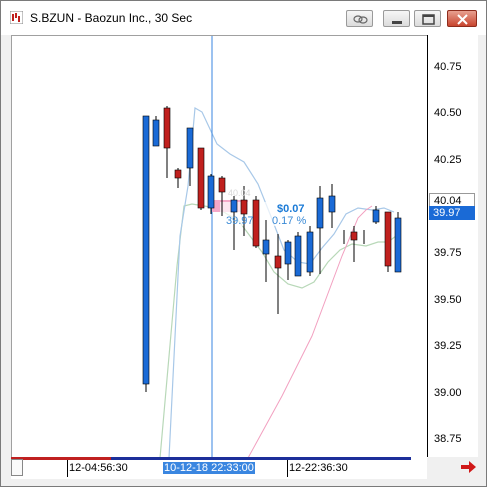  Describe the element at coordinates (17, 467) in the screenshot. I see `scroll-thumb` at that location.